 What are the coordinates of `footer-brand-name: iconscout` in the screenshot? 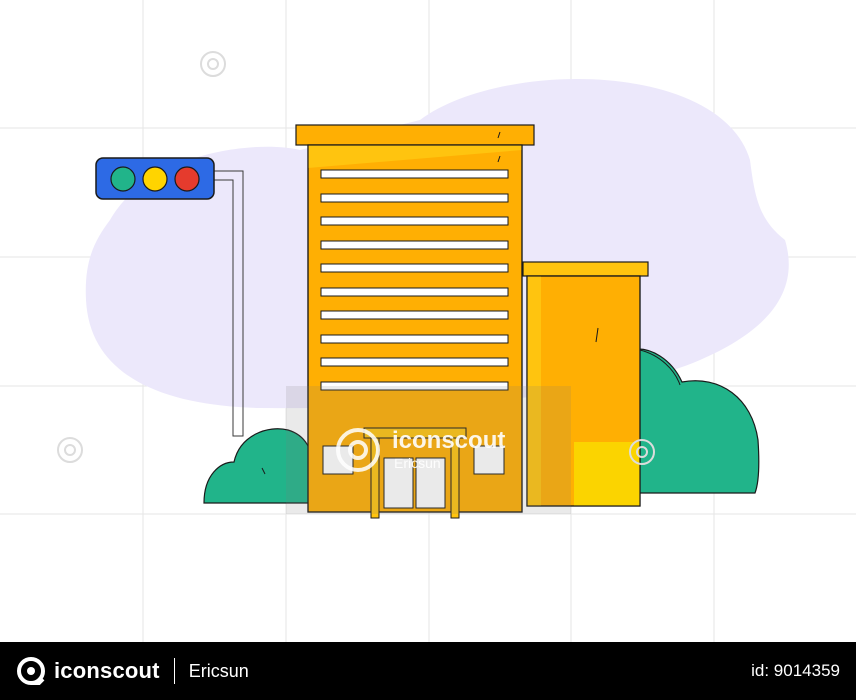 It's located at (107, 670).